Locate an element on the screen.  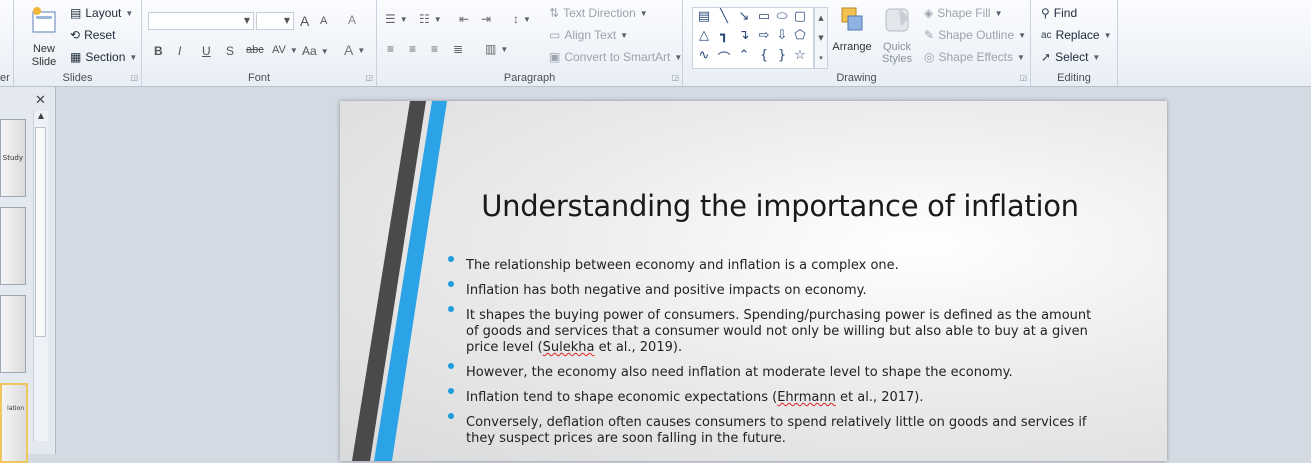
close-panel-icon: ✕ is located at coordinates (40, 100).